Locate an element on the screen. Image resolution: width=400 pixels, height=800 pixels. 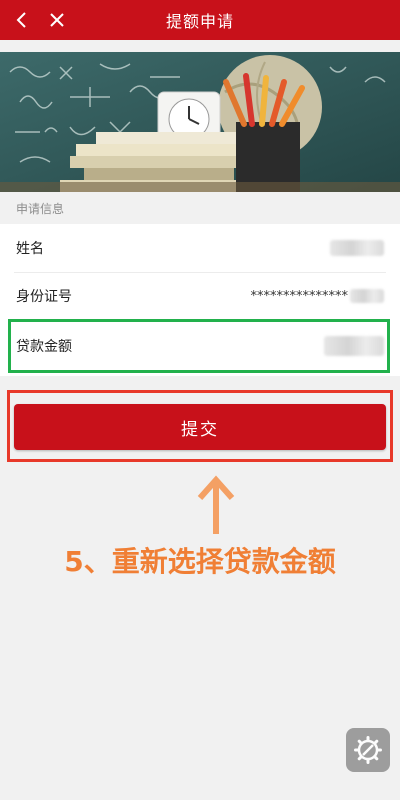
amount-label: 贷款金额 is located at coordinates (44, 347).